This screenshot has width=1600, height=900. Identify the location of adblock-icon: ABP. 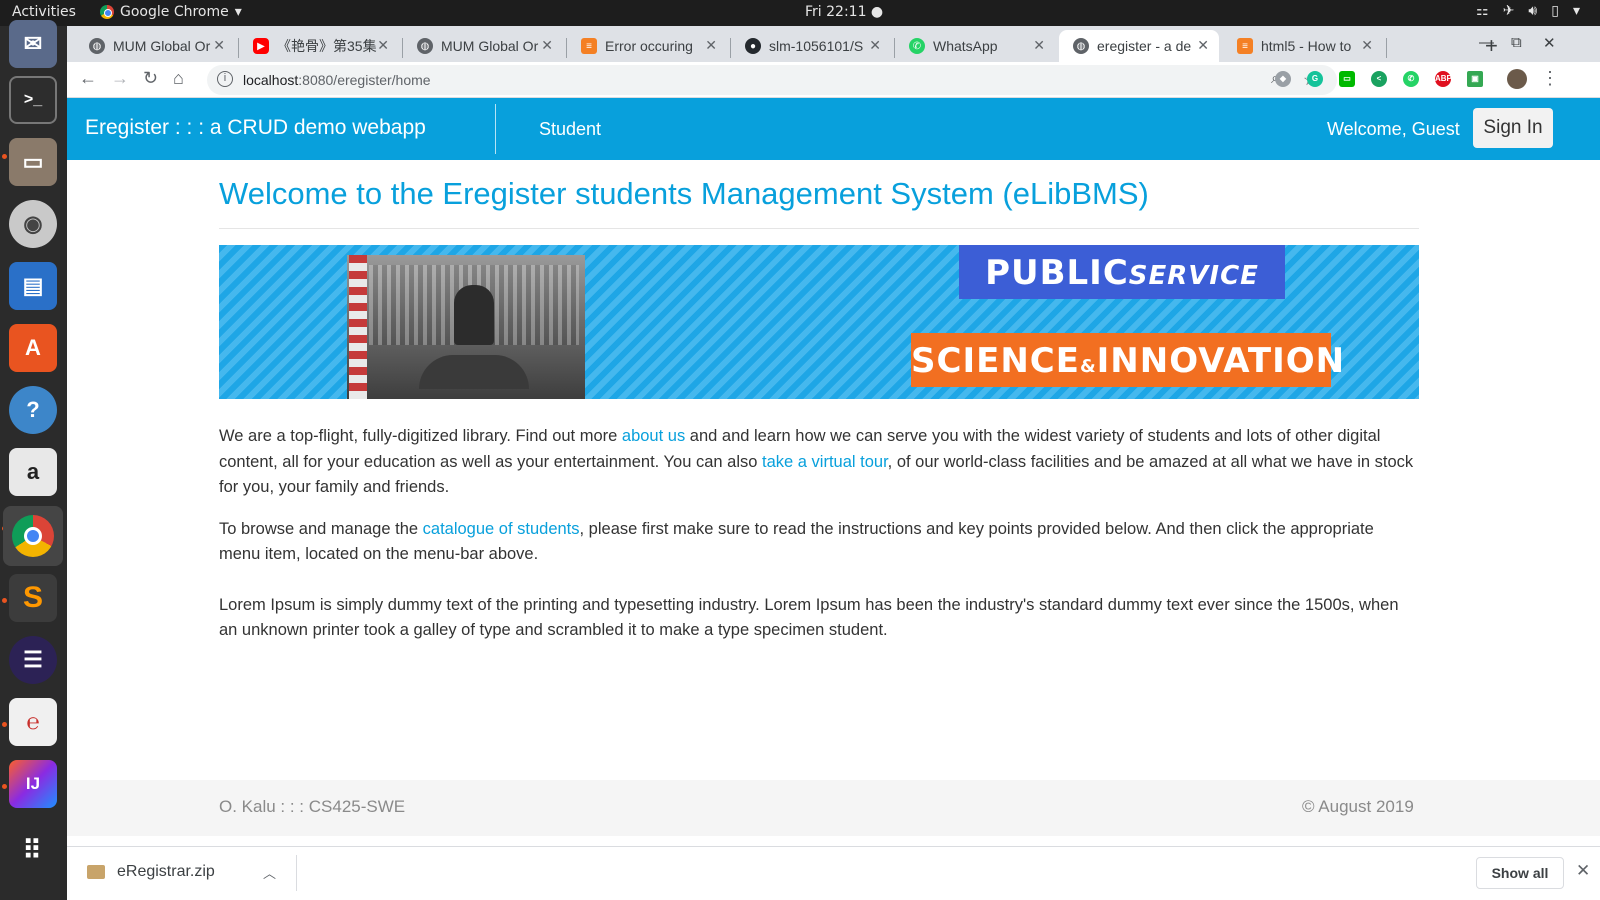
(1443, 79).